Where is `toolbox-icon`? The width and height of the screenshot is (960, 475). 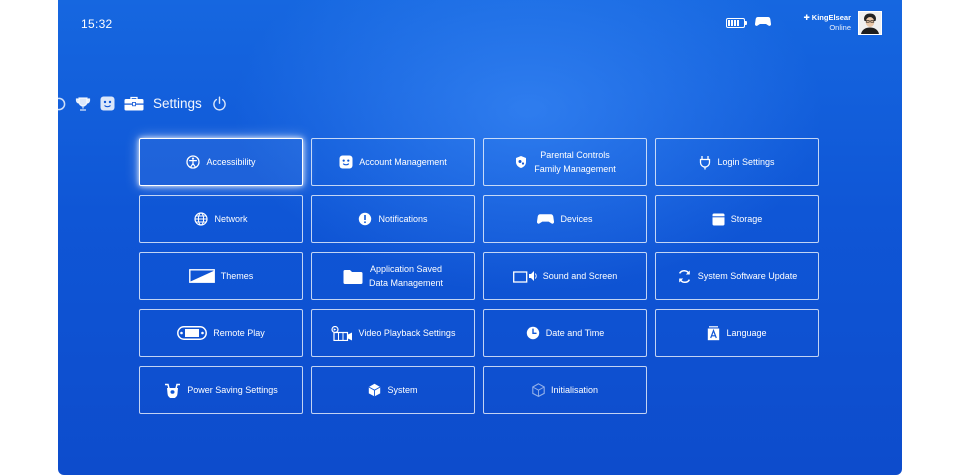
toolbox-icon is located at coordinates (134, 103).